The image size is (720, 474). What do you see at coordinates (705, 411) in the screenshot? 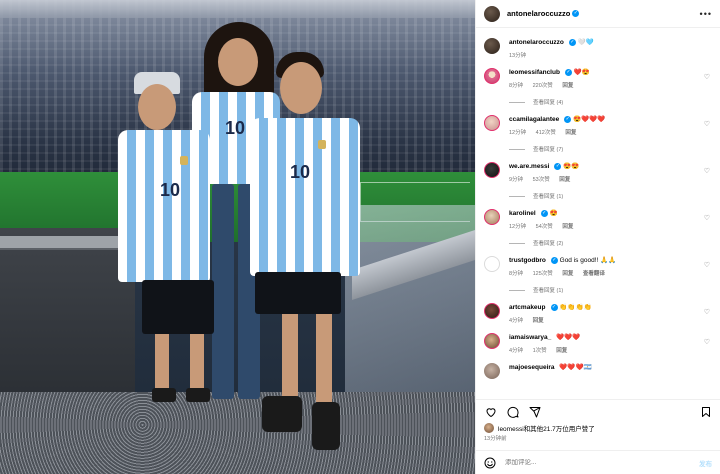
I see `bookmark-icon` at bounding box center [705, 411].